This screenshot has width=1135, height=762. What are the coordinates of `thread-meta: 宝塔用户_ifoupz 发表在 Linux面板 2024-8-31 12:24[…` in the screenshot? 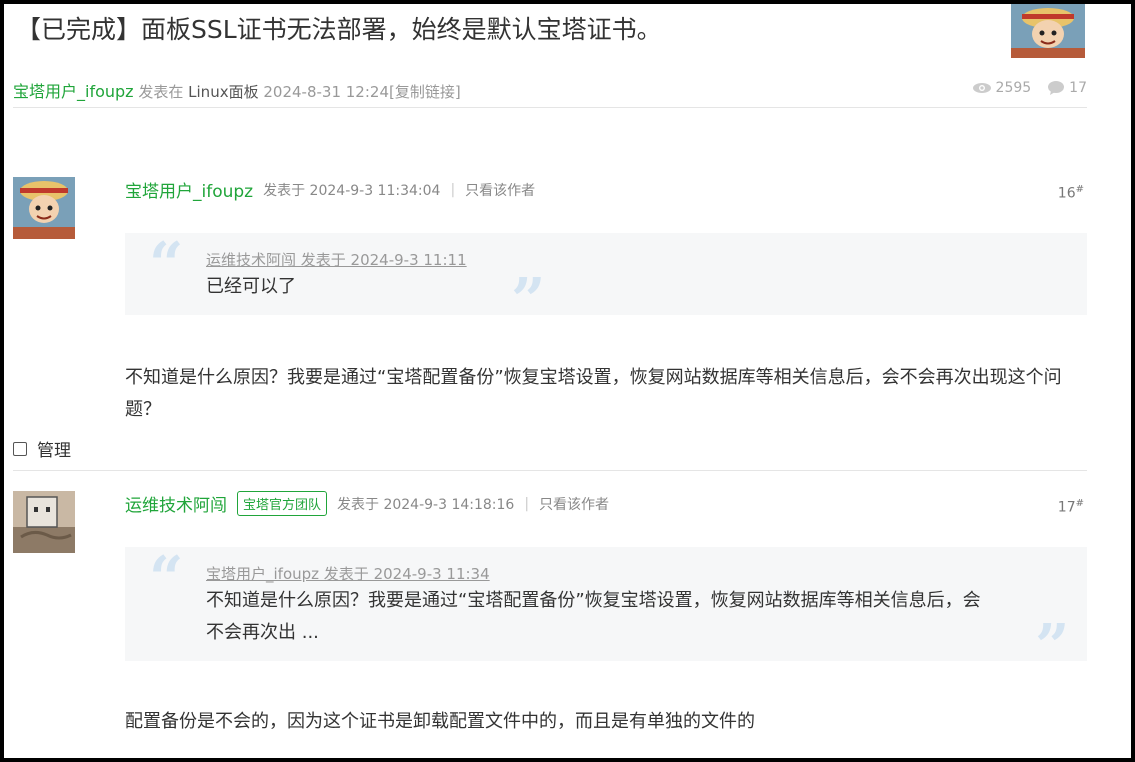 It's located at (237, 90).